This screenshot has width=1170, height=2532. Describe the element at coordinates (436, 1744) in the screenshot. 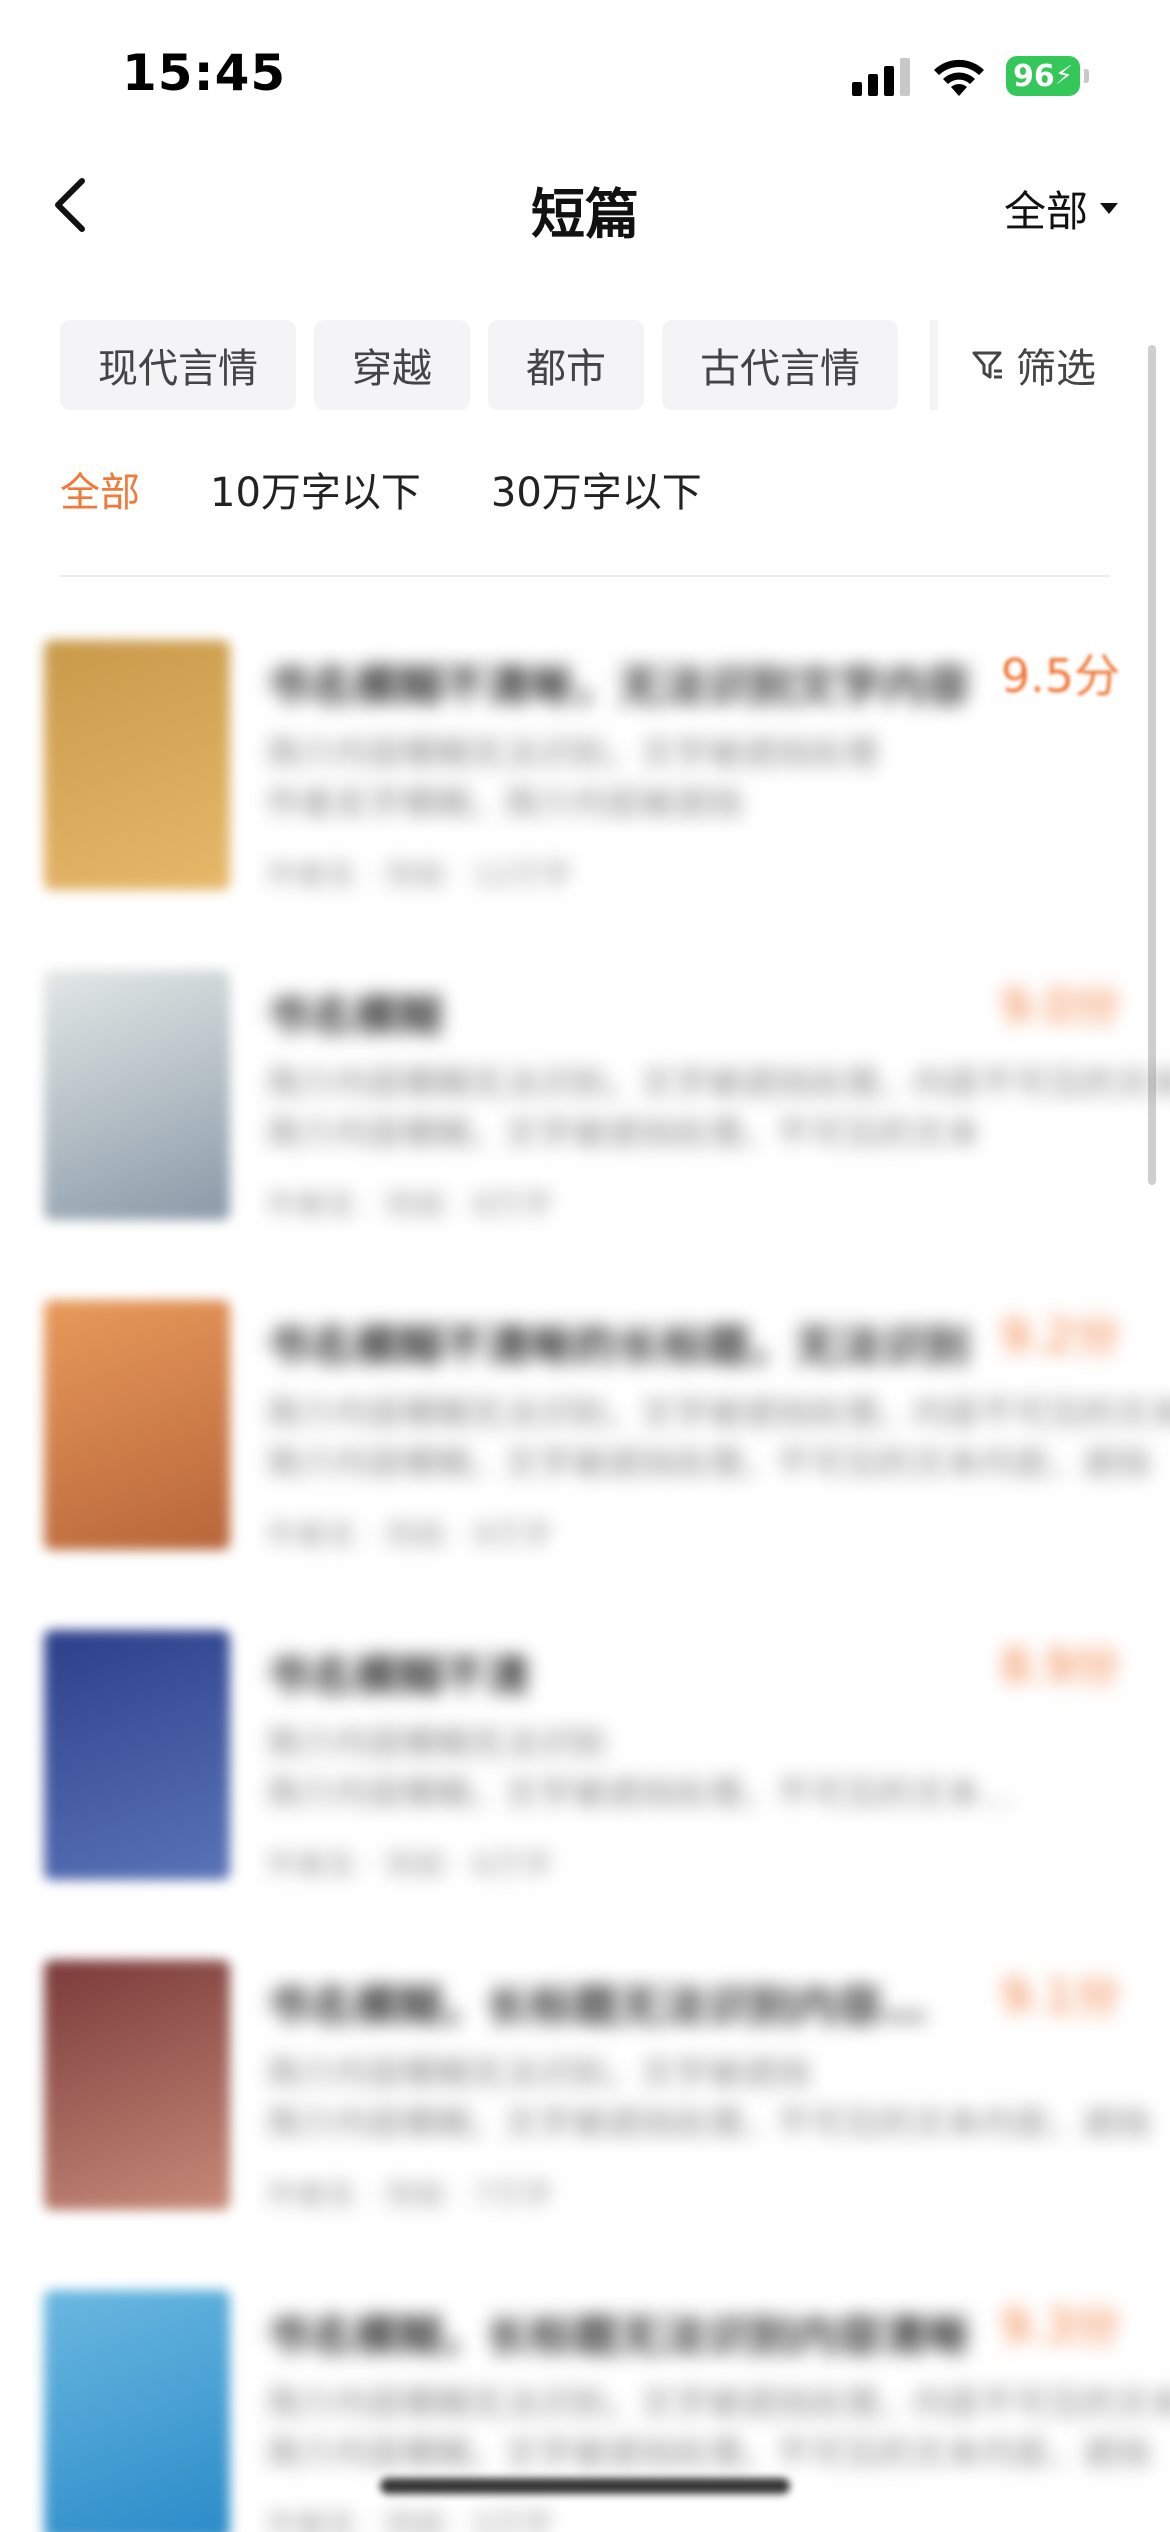

I see `book-summary-line: 简介内容模糊无法识别` at that location.